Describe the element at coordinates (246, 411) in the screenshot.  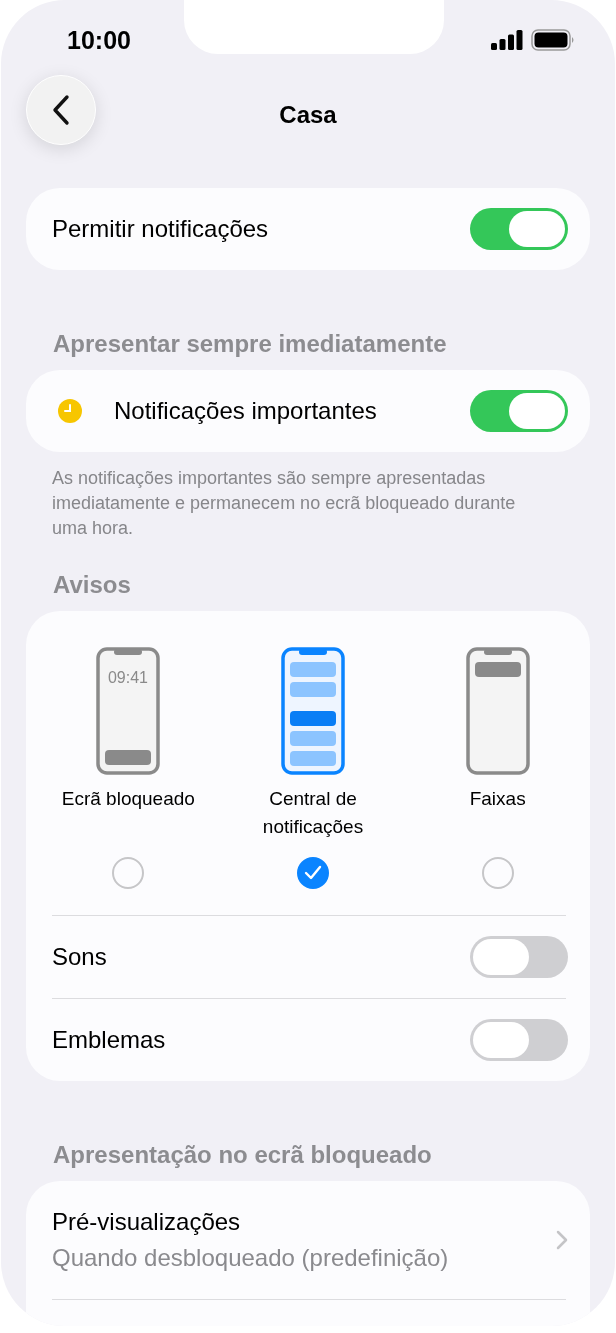
I see `setting-label: Notificações importantes` at that location.